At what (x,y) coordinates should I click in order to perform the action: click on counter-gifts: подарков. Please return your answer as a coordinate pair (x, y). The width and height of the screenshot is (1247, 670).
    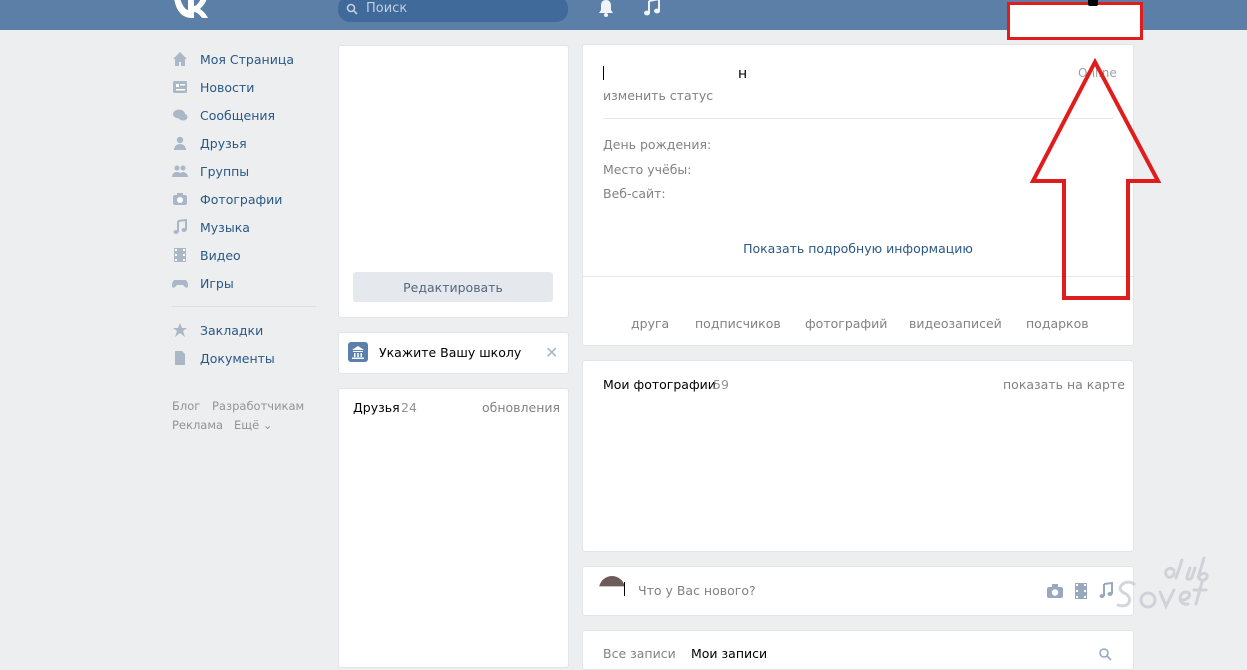
    Looking at the image, I should click on (1057, 323).